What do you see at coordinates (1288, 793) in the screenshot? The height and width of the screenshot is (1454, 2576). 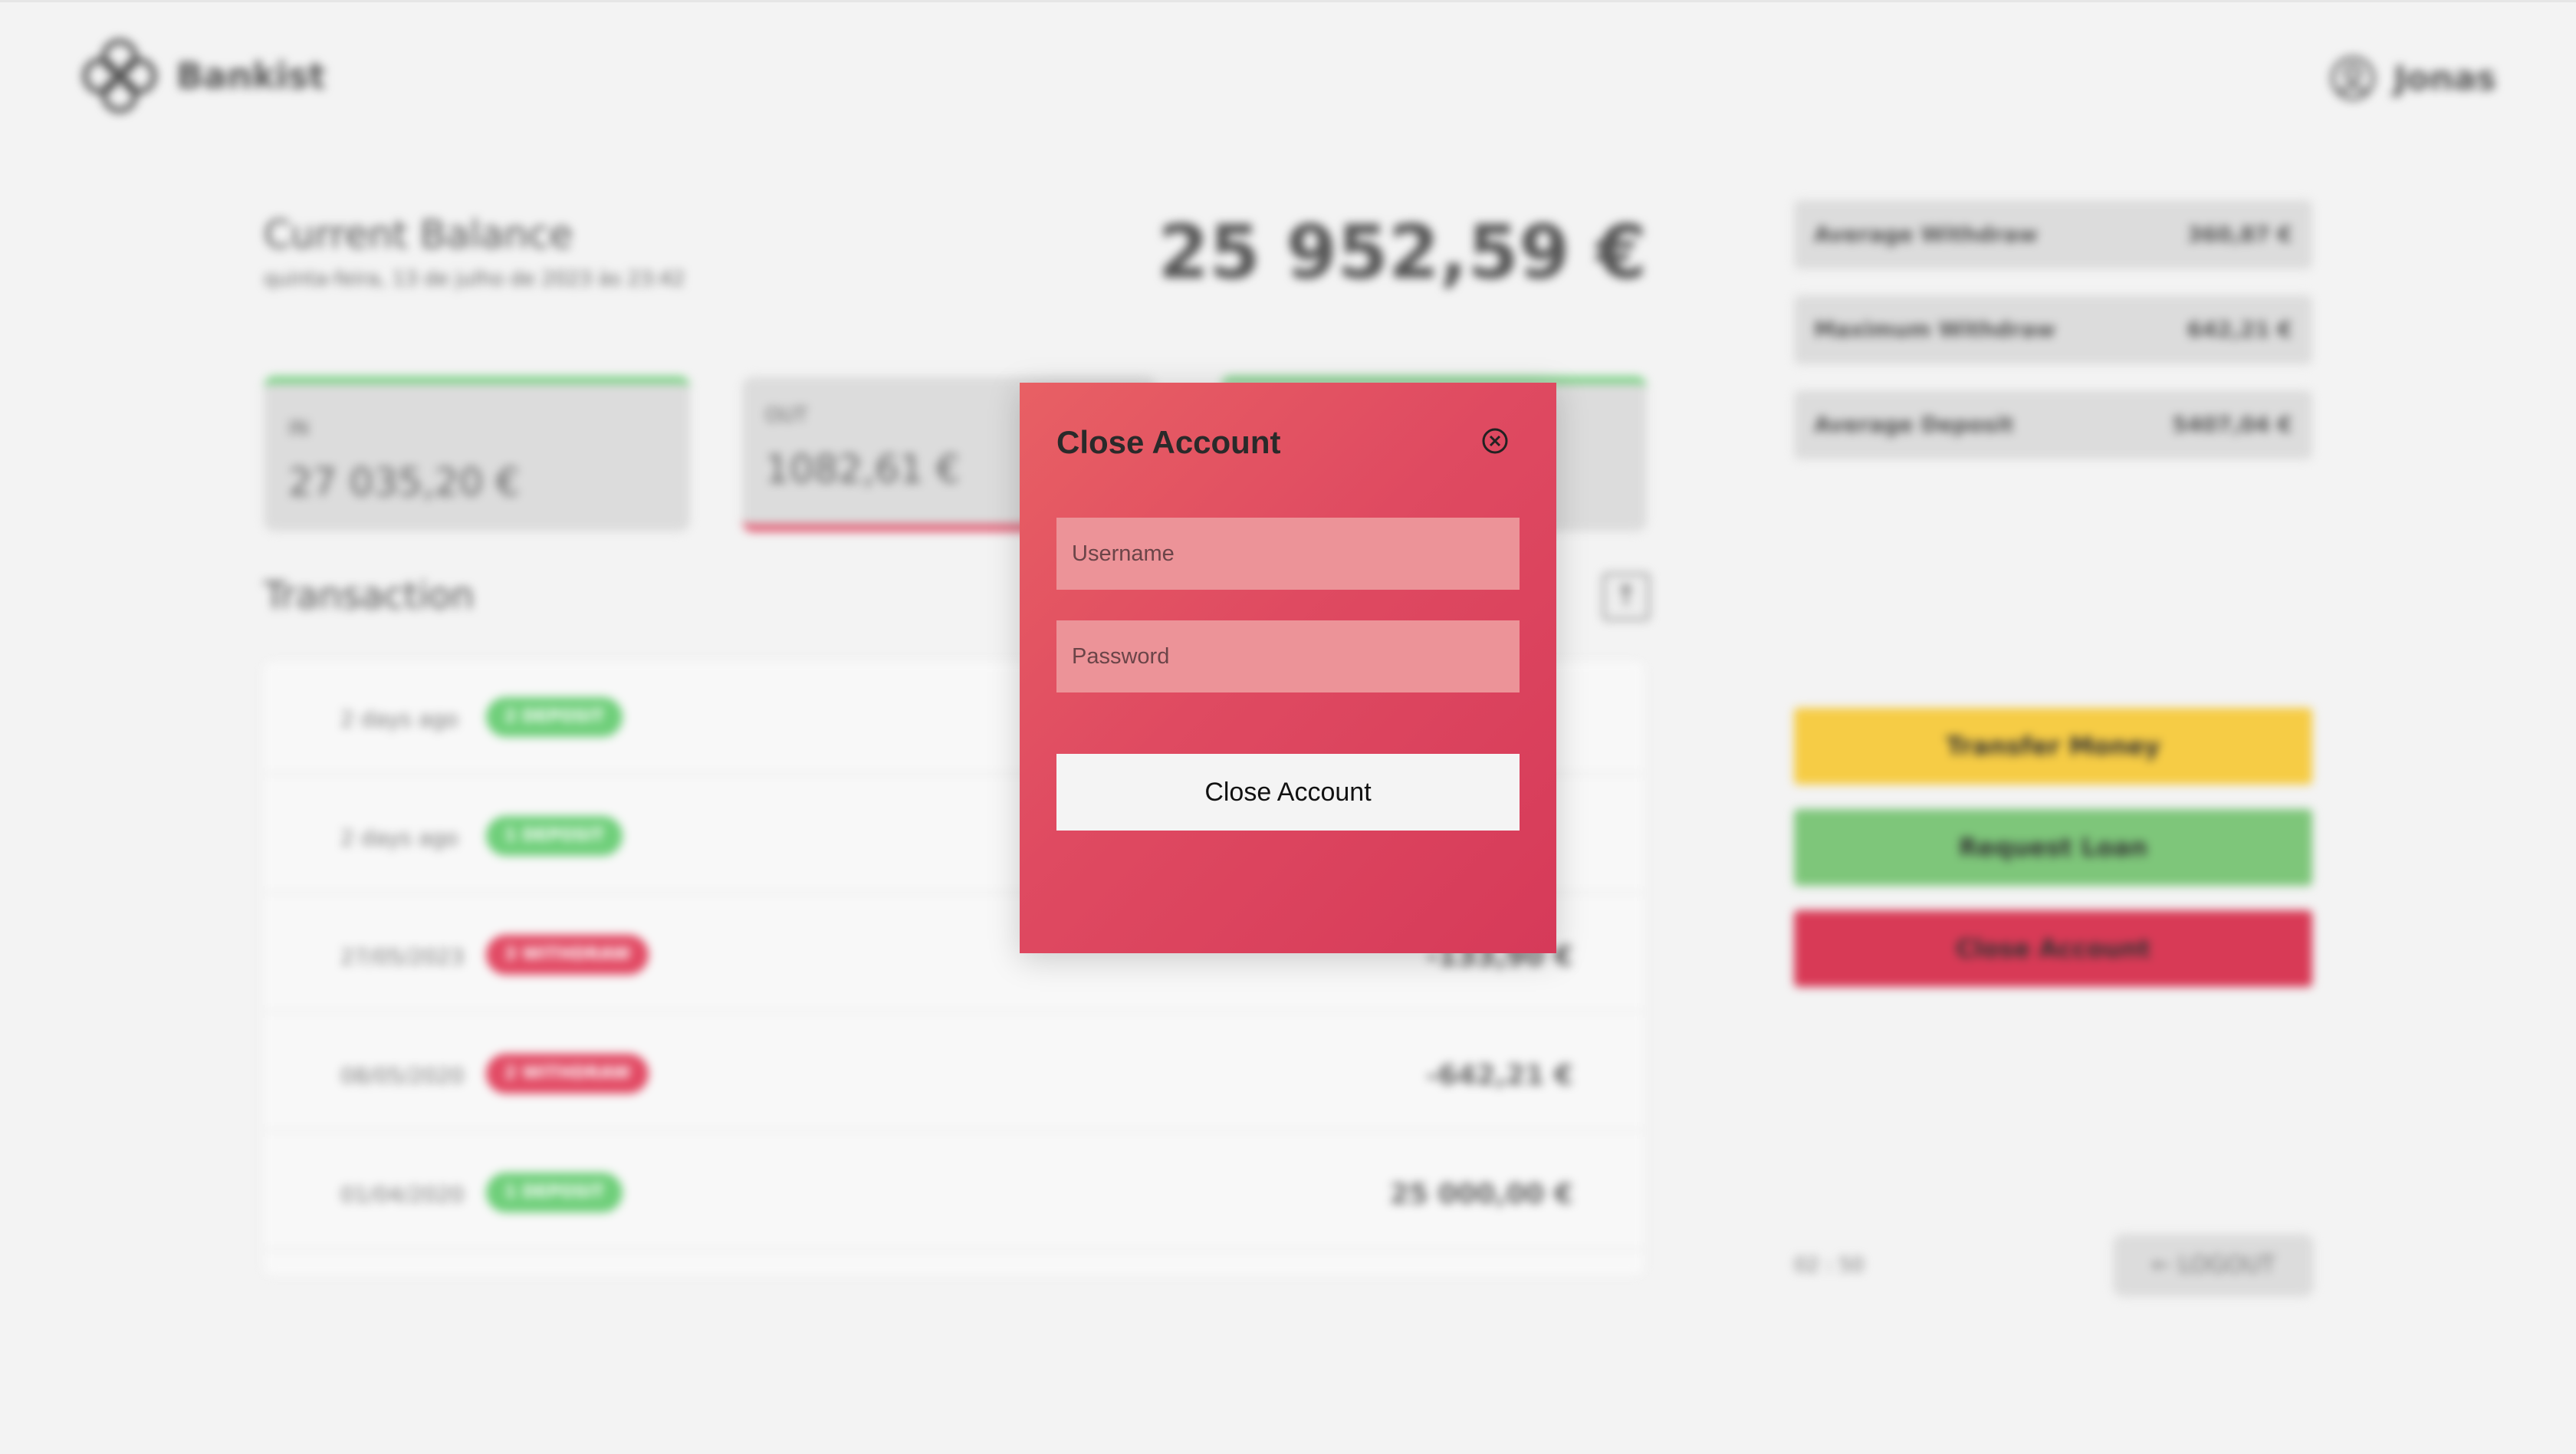 I see `close-account-submit-button: Close Account` at bounding box center [1288, 793].